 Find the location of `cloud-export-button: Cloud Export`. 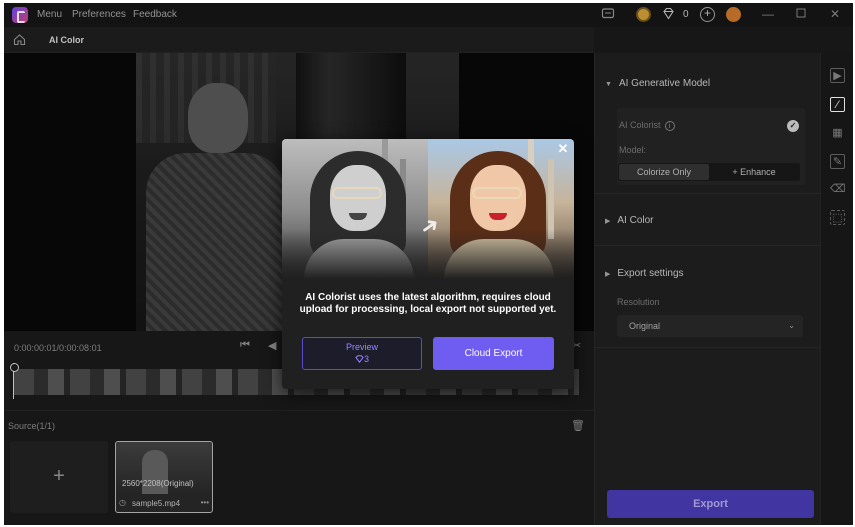

cloud-export-button: Cloud Export is located at coordinates (493, 353).